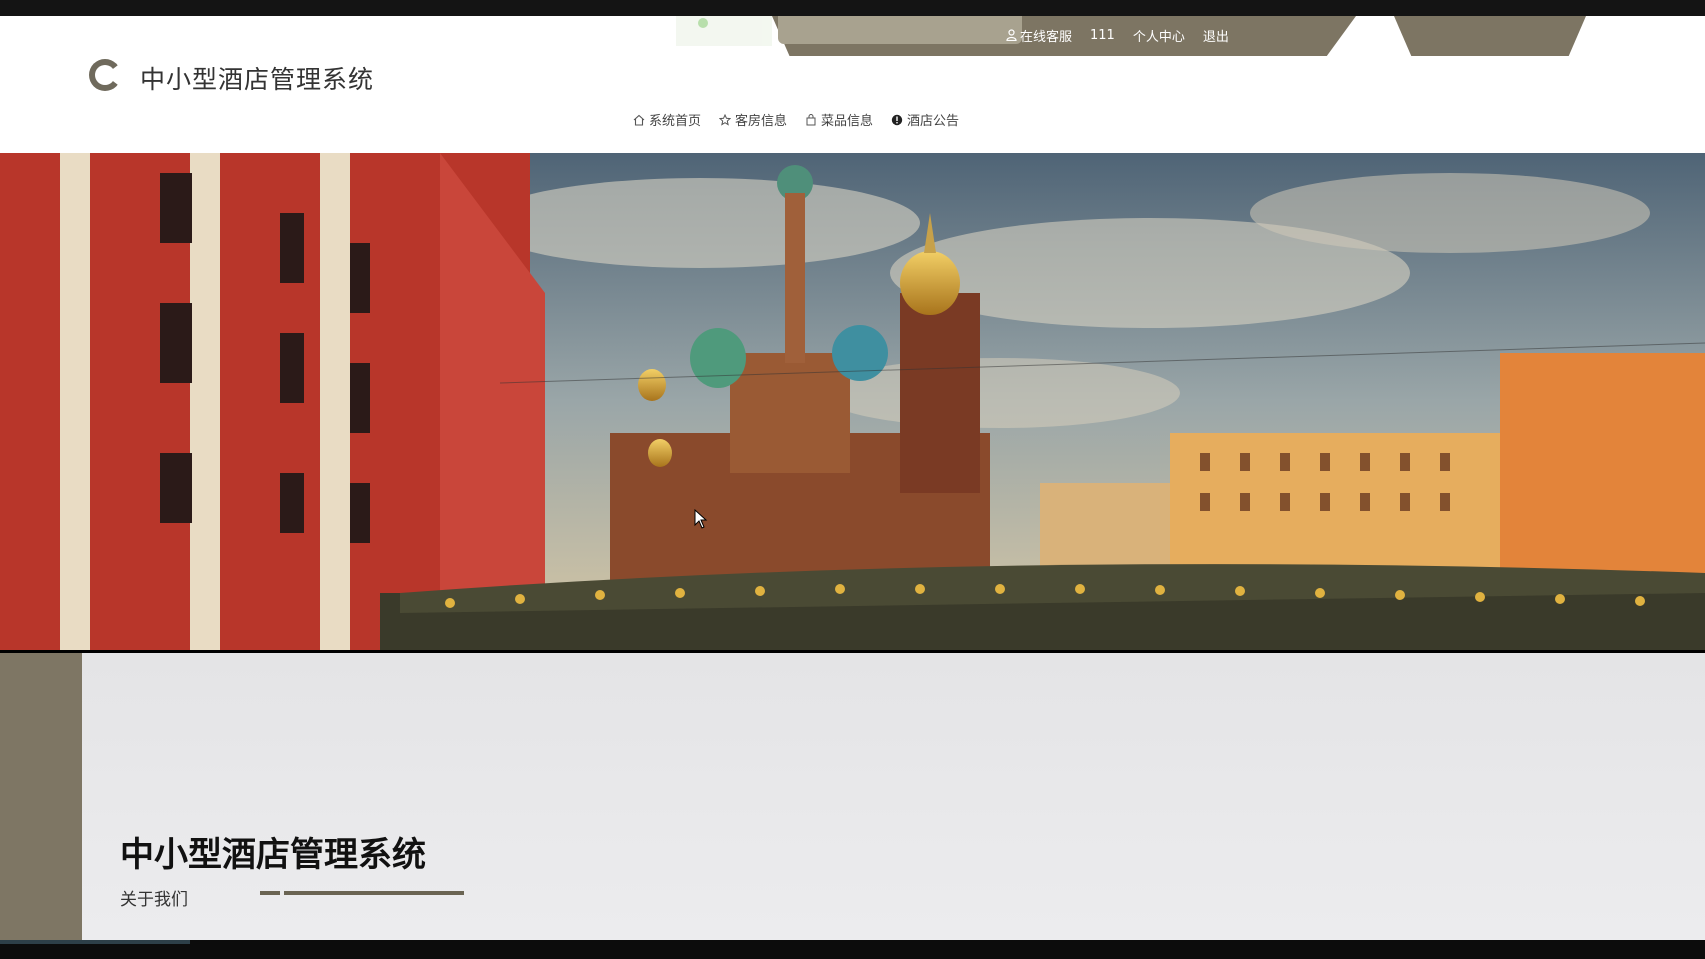  Describe the element at coordinates (761, 121) in the screenshot. I see `nav-label: 客房信息` at that location.